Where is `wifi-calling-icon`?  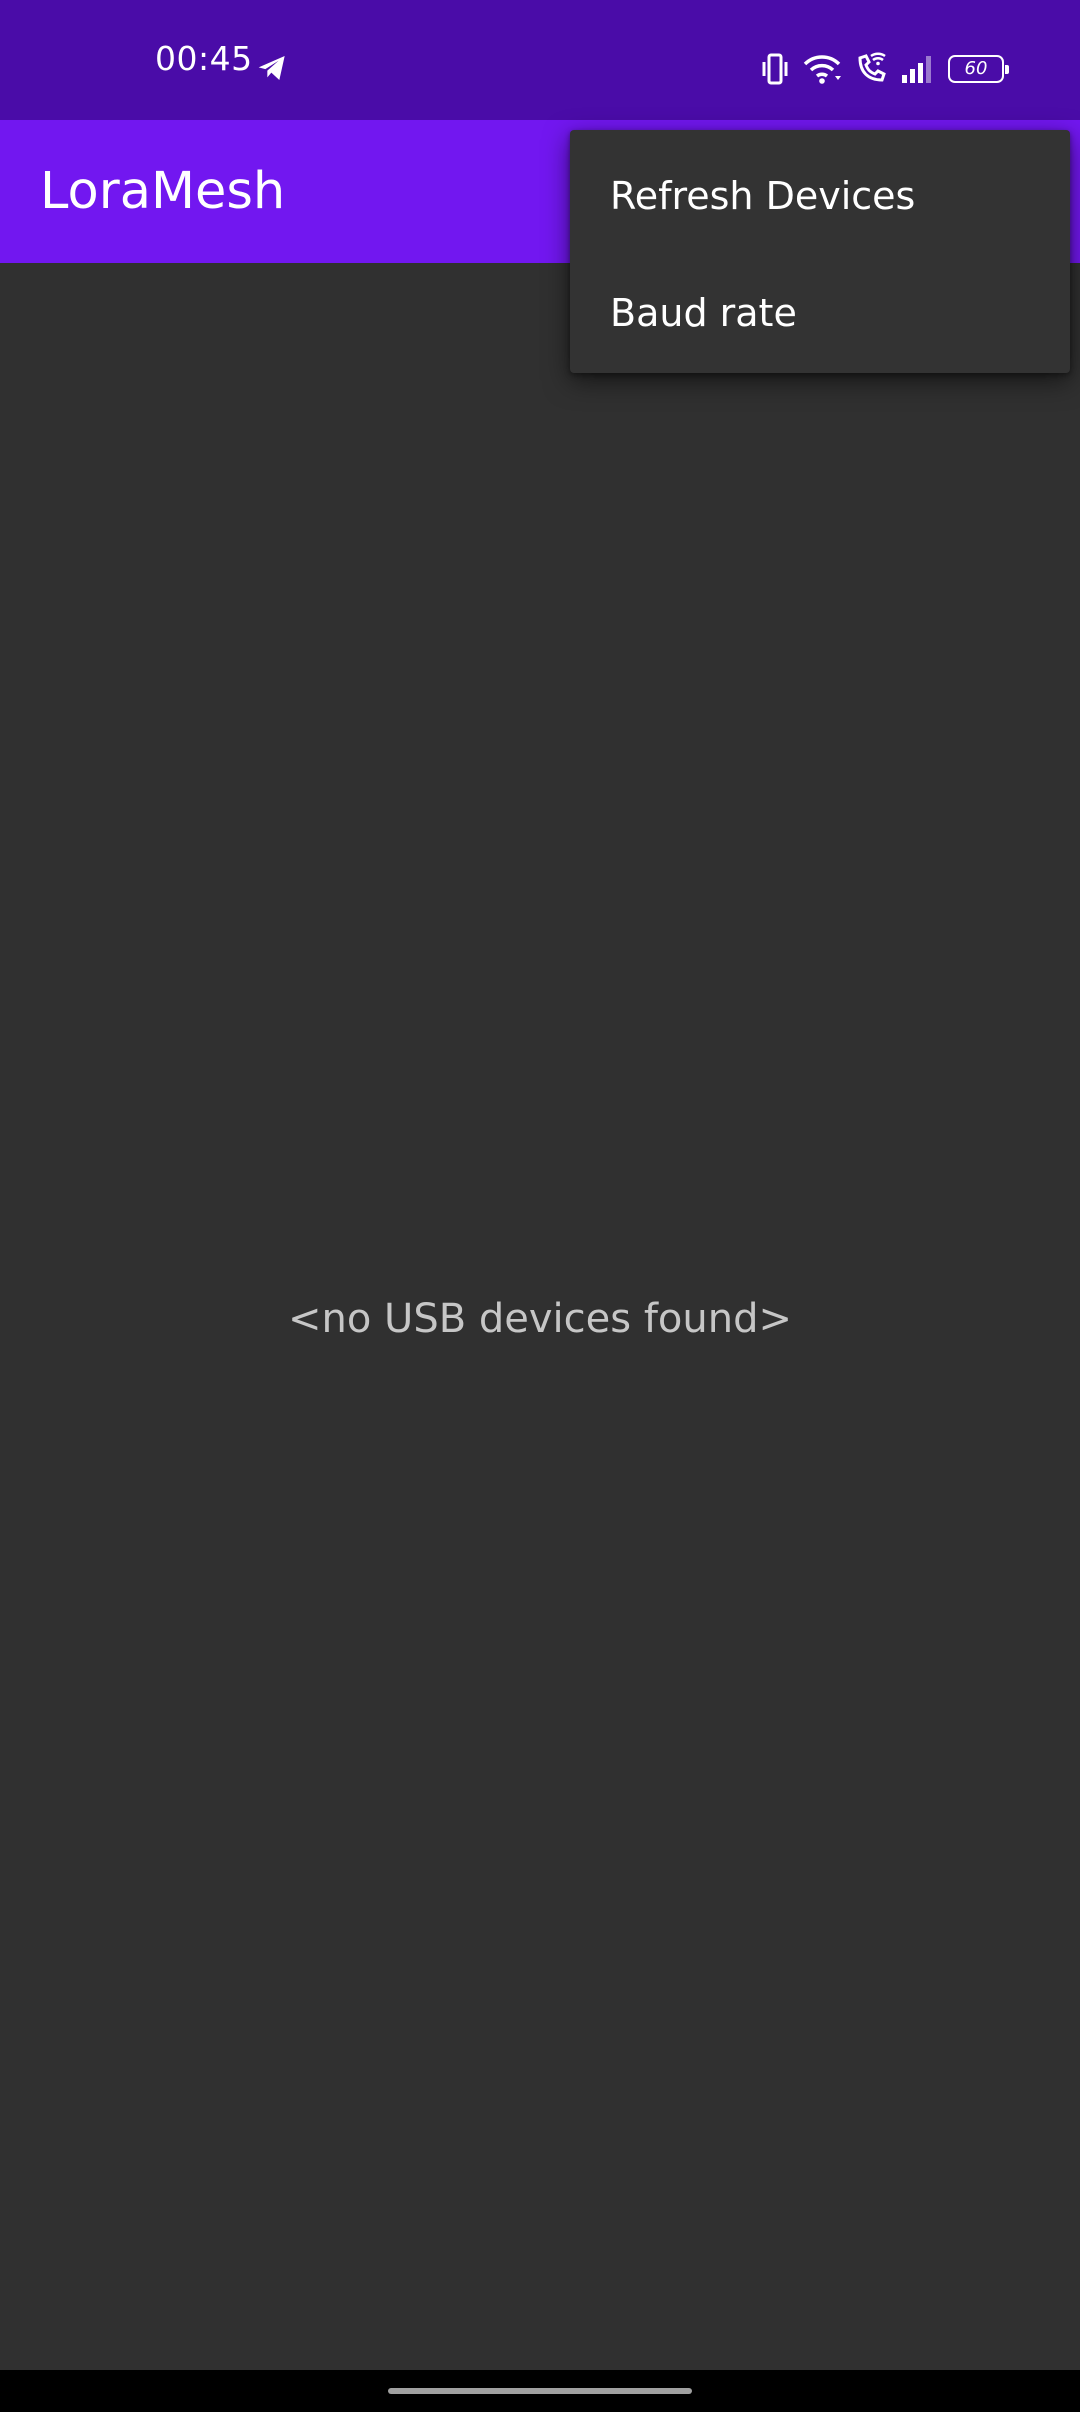 wifi-calling-icon is located at coordinates (871, 69).